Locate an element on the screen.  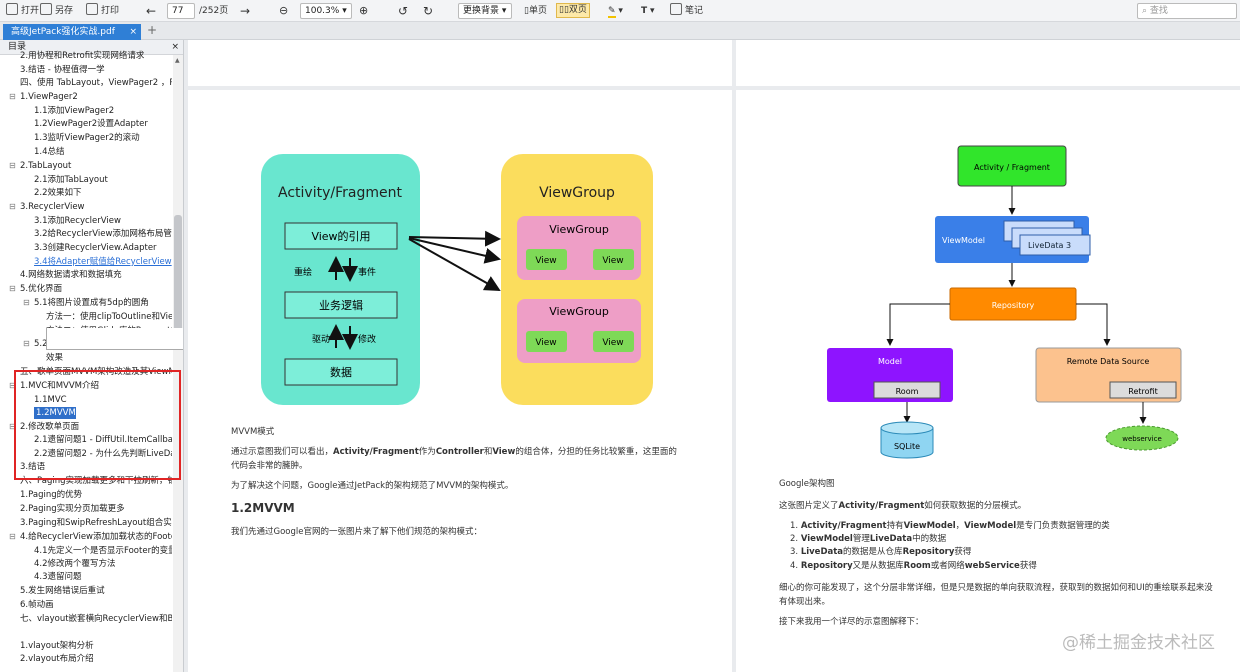
toc-tooltip is located at coordinates (114, 339).